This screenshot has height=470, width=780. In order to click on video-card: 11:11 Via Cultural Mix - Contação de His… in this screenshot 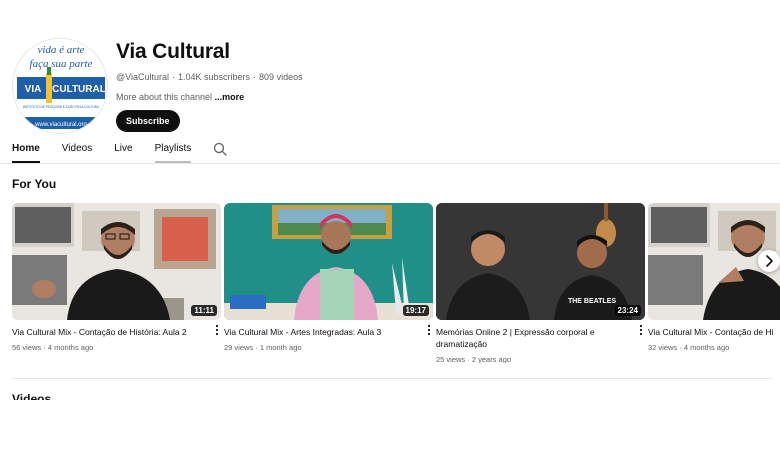, I will do `click(116, 277)`.